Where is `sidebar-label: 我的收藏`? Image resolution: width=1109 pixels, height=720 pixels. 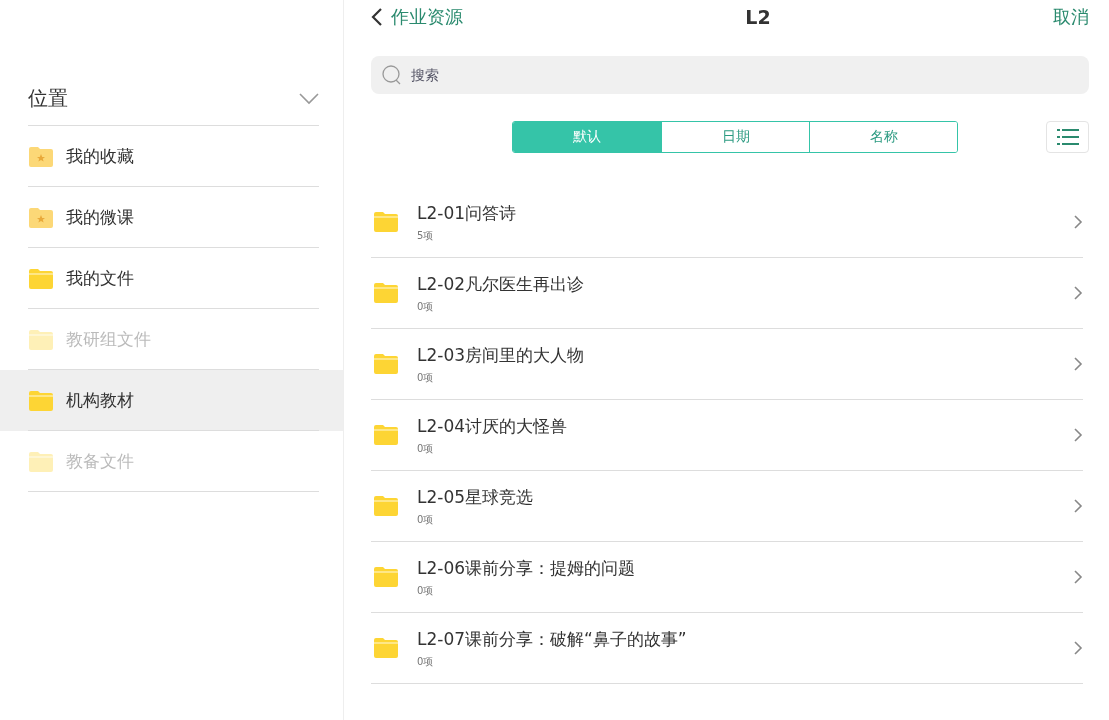 sidebar-label: 我的收藏 is located at coordinates (100, 156).